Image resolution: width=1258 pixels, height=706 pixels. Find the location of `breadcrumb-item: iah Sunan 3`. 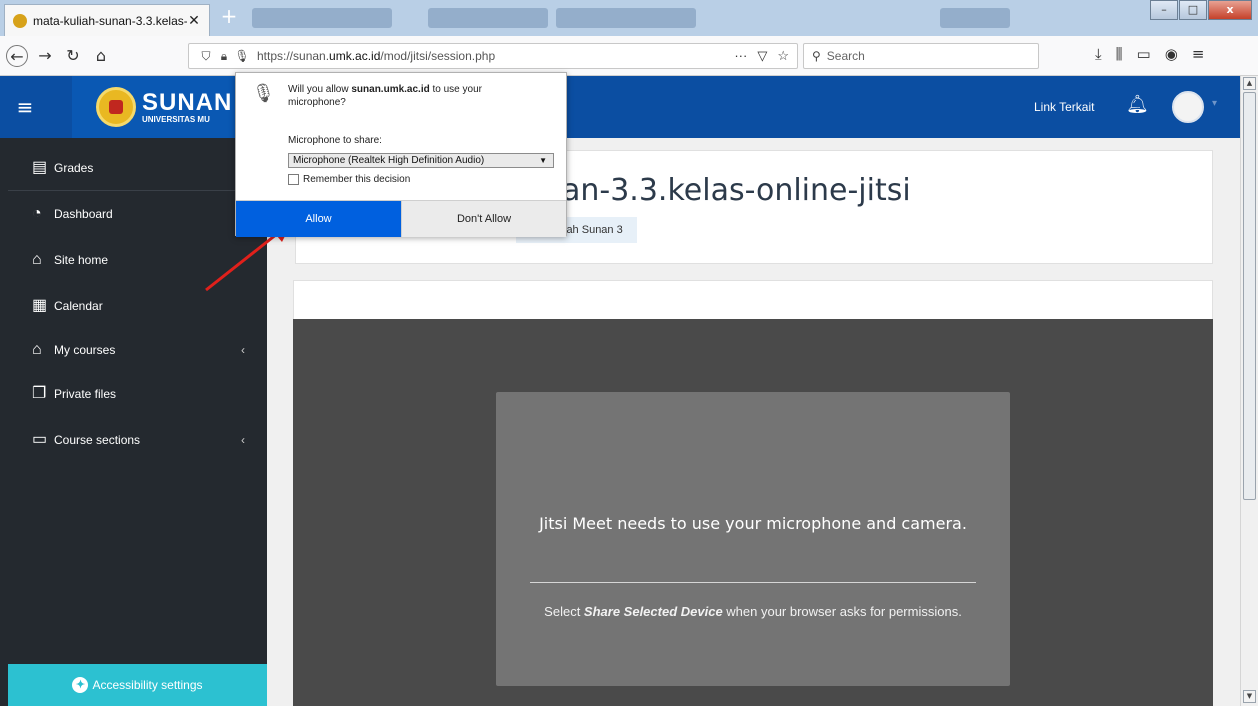

breadcrumb-item: iah Sunan 3 is located at coordinates (593, 230).